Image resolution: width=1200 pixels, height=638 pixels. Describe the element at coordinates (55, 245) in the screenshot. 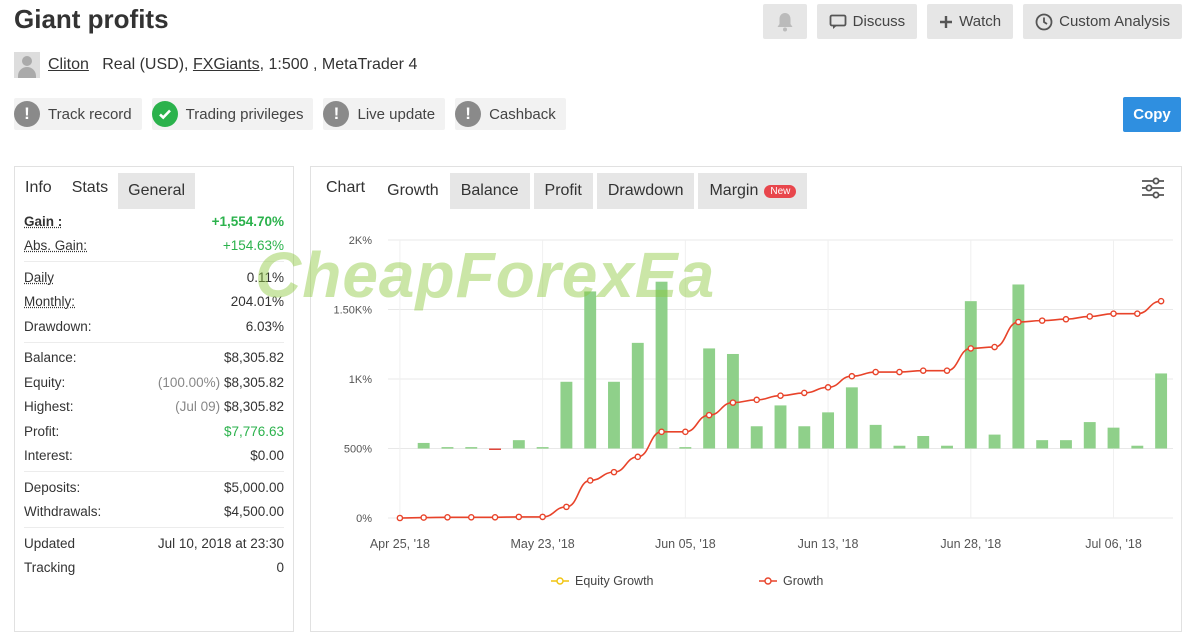

I see `stat-label: Abs. Gain:` at that location.